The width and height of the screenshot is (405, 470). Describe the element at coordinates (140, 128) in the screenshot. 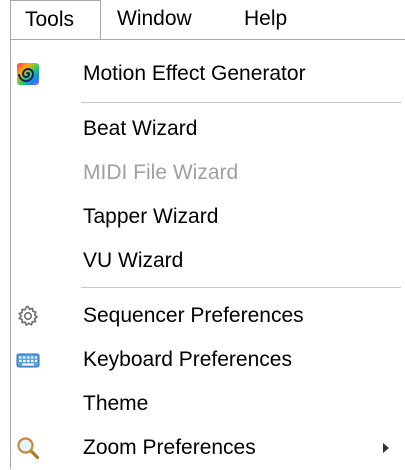

I see `menu-item-label: Beat Wizard` at that location.